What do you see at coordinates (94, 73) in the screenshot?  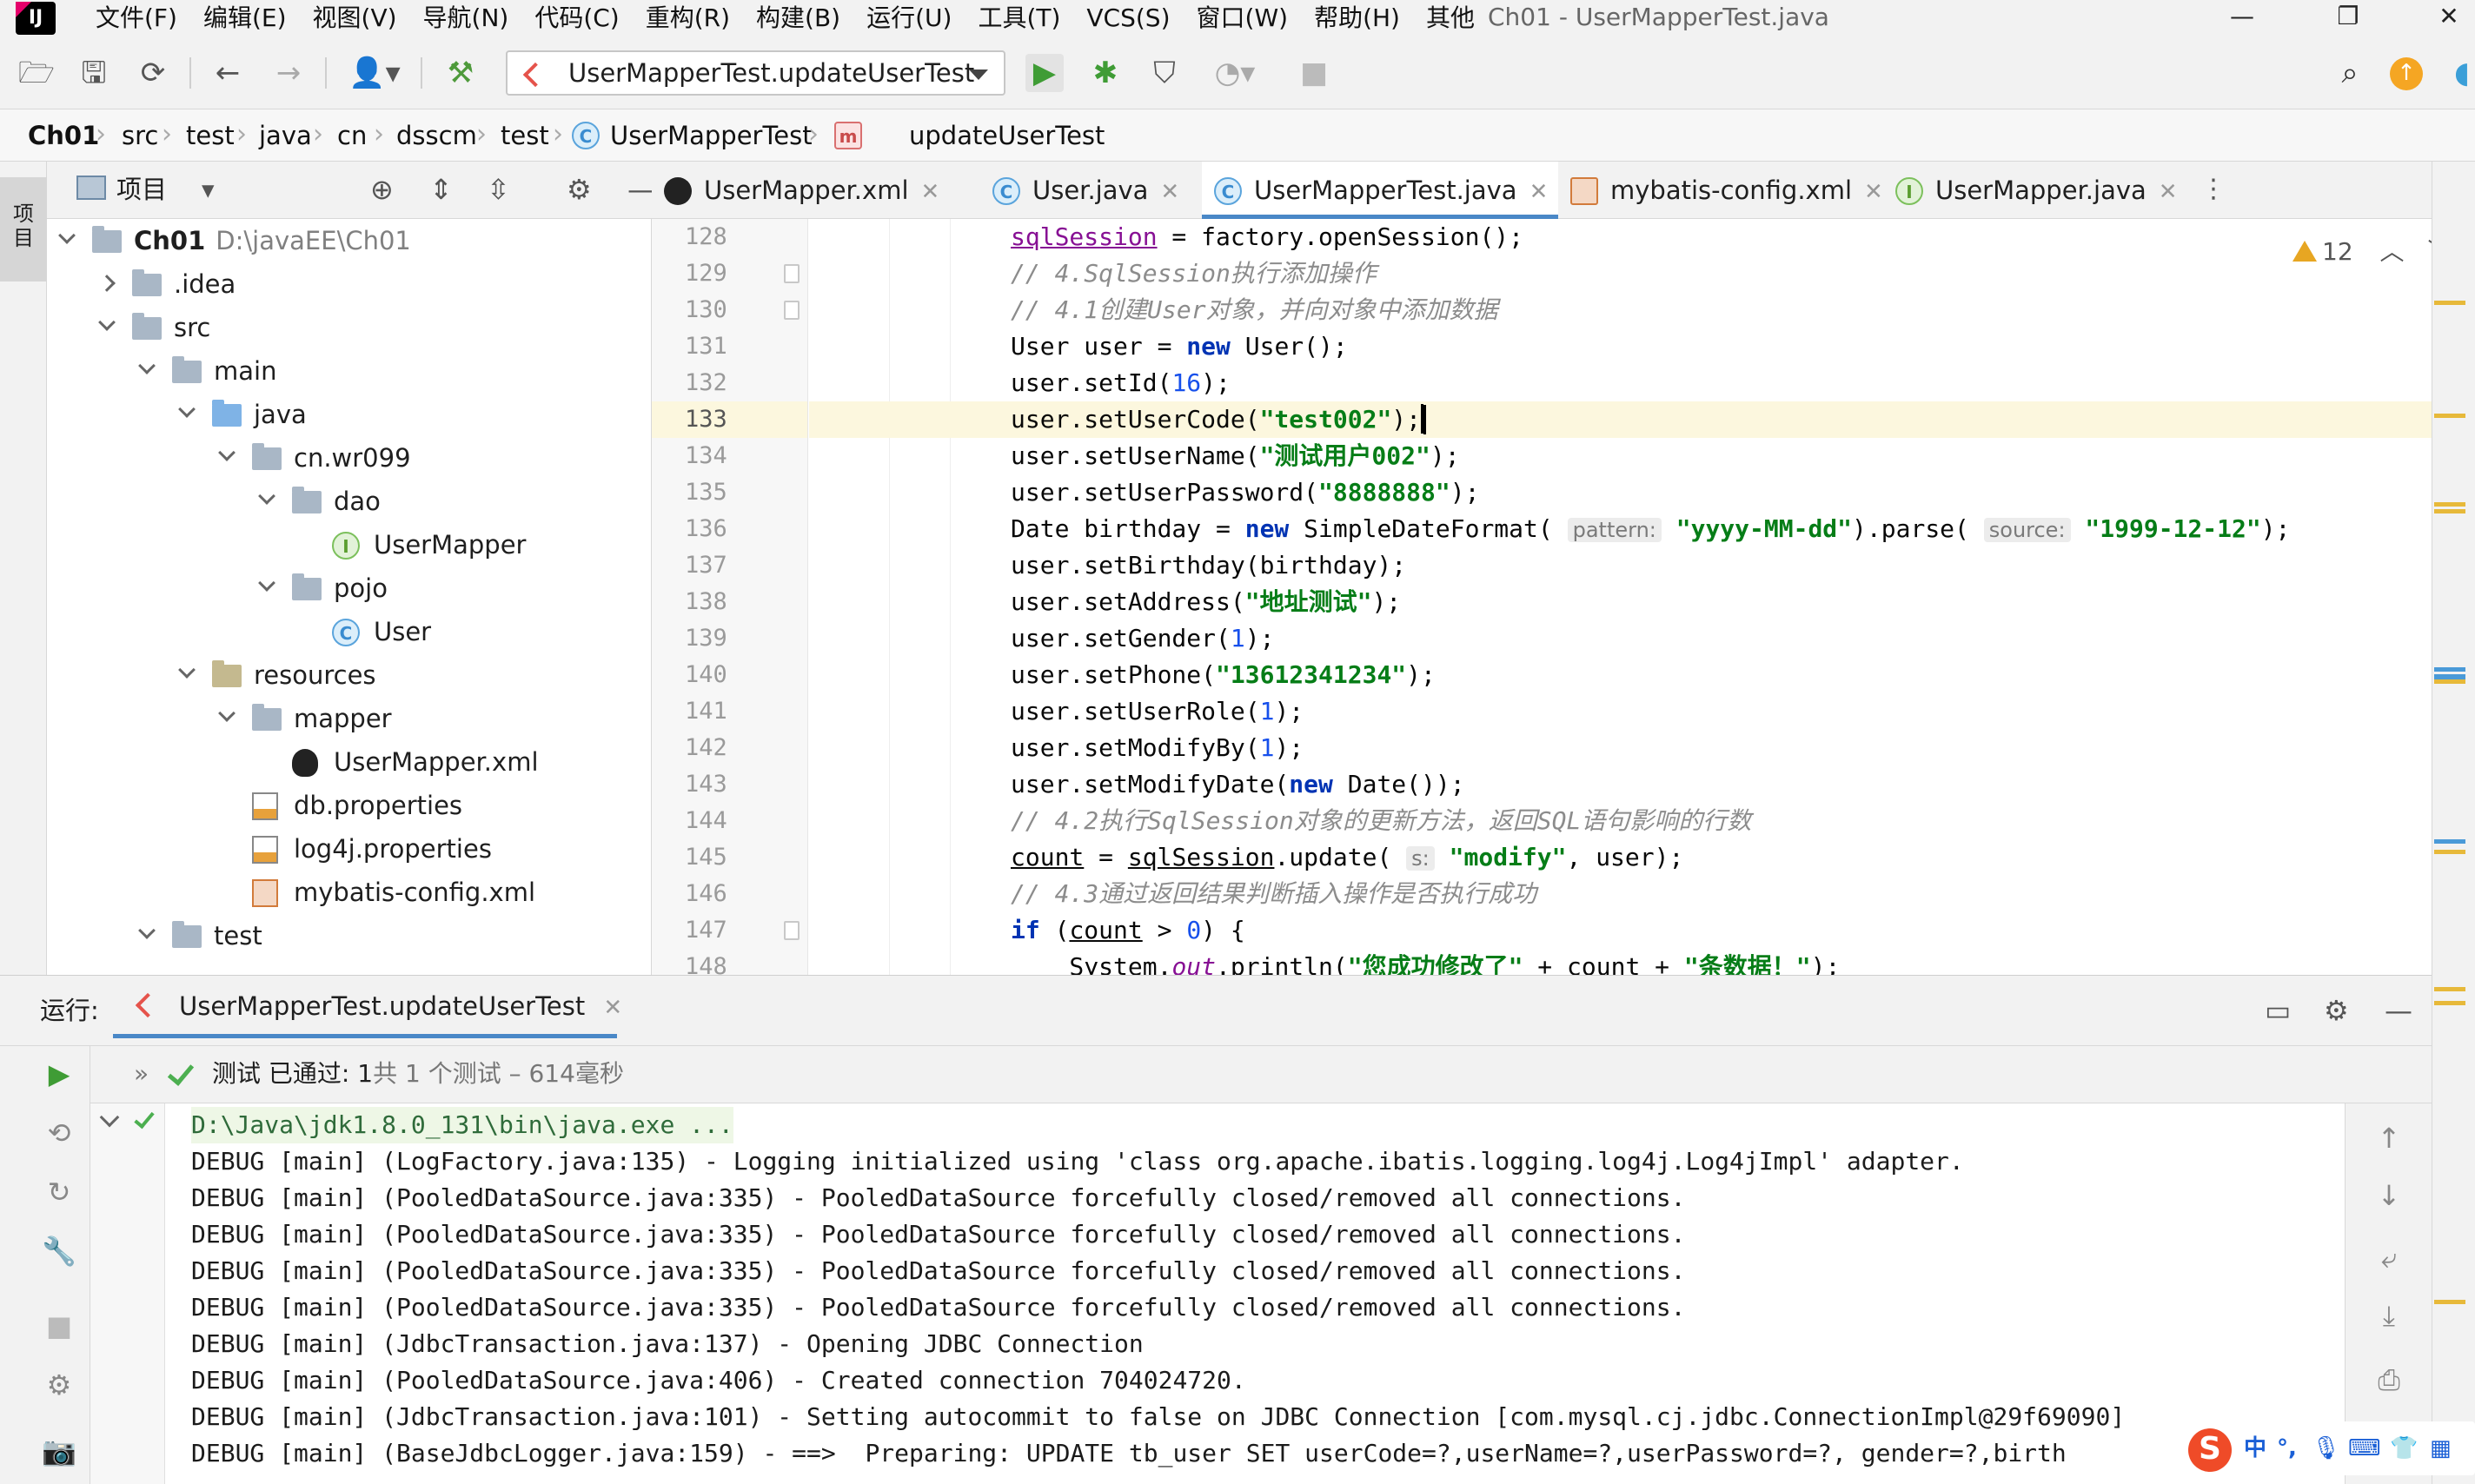 I see `save-icon: 🖫` at bounding box center [94, 73].